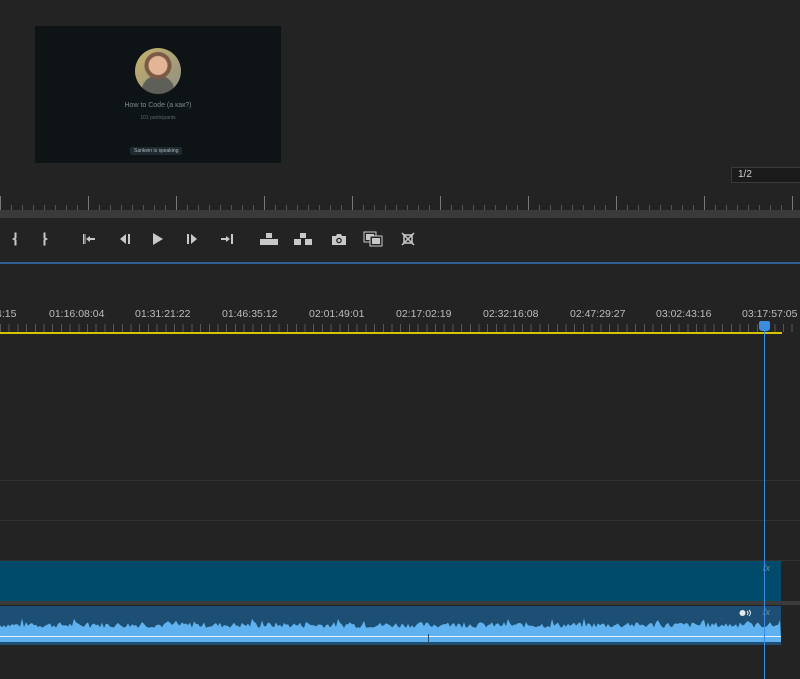 This screenshot has width=800, height=679. I want to click on extract-button, so click(303, 239).